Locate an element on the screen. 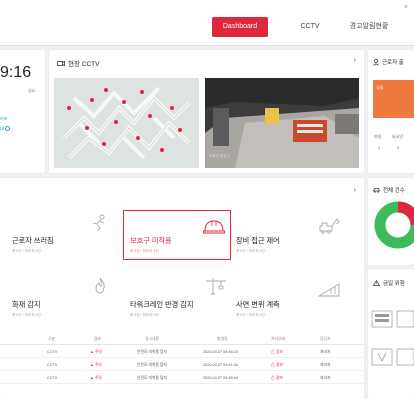 This screenshot has height=399, width=414. status-title-fire: 화재 감지 is located at coordinates (26, 305).